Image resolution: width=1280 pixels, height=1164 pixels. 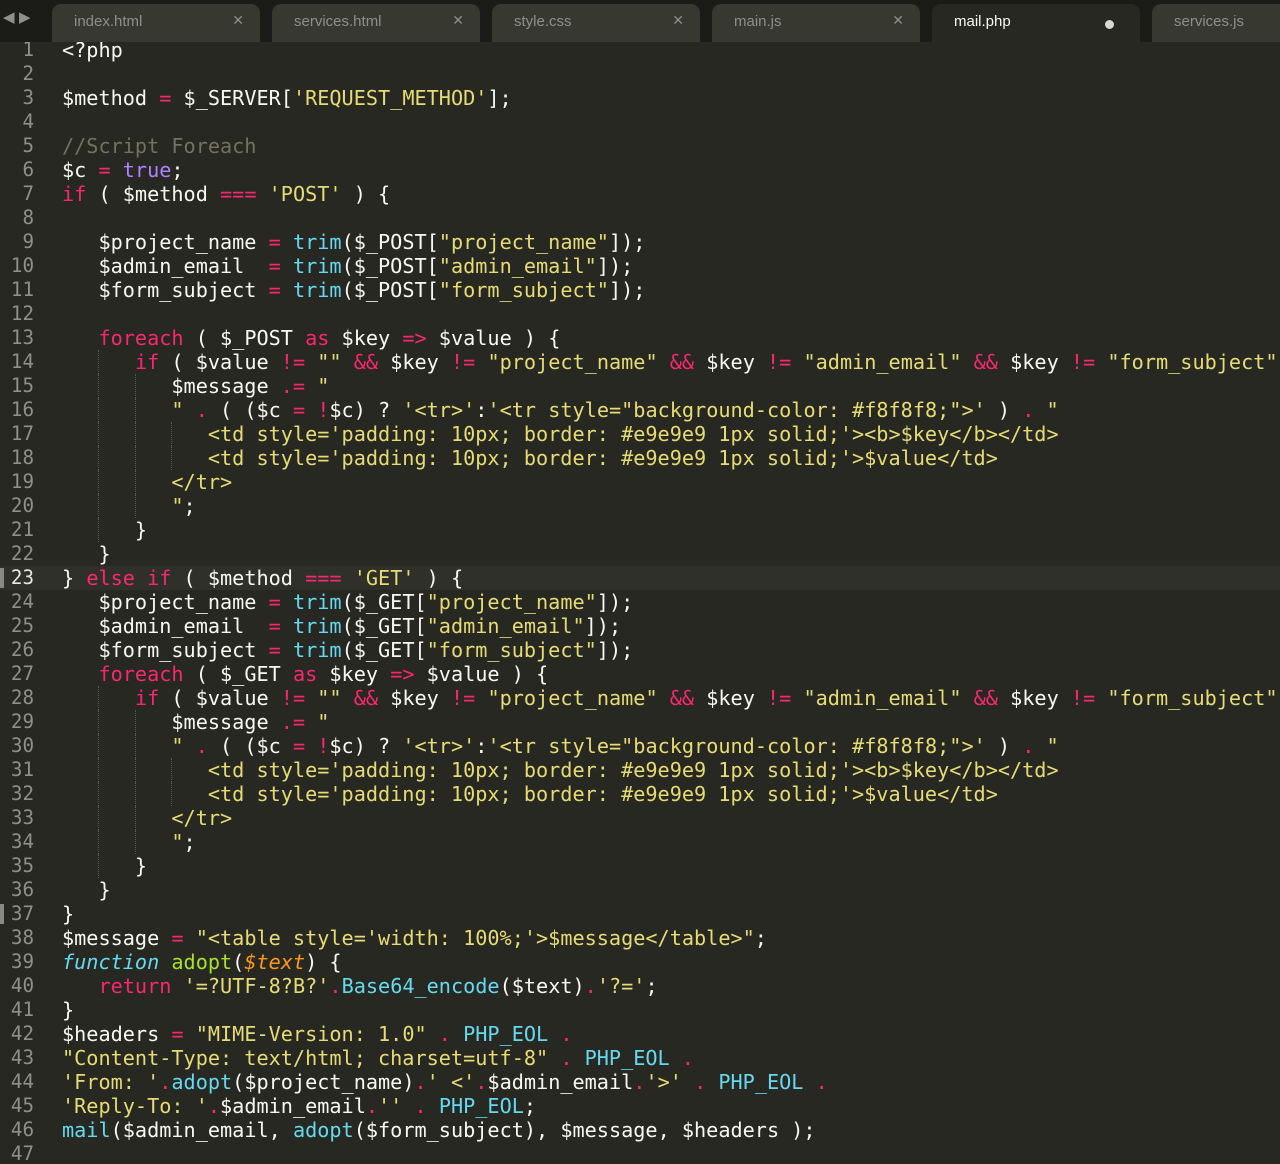 I want to click on code-line: 27 foreach ( $_GET as $key => $value ) {, so click(x=640, y=674).